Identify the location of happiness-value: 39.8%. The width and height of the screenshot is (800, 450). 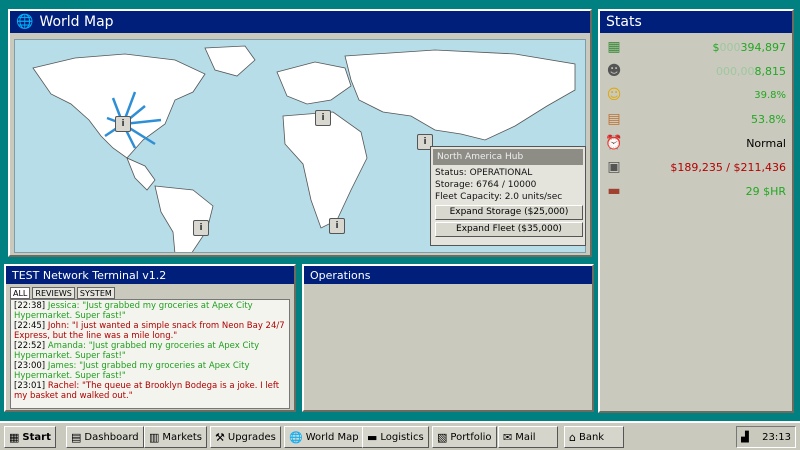
(770, 95).